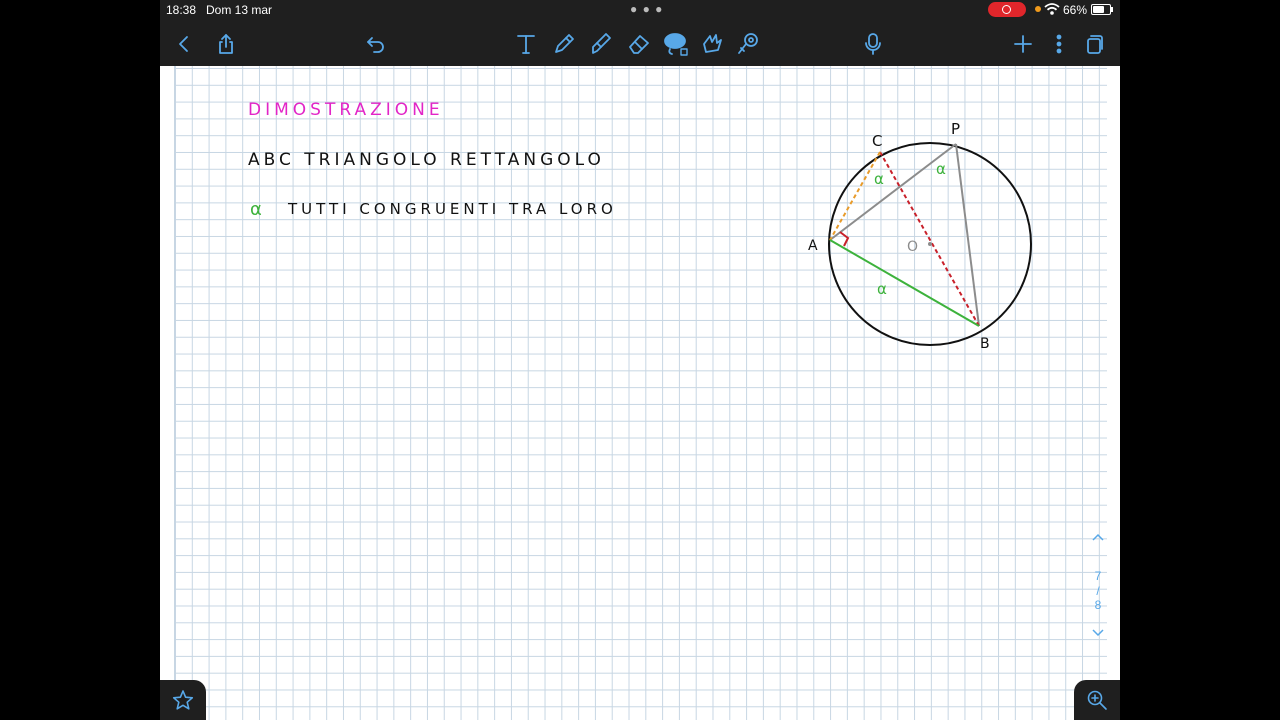  What do you see at coordinates (1098, 633) in the screenshot?
I see `chevron-down-icon` at bounding box center [1098, 633].